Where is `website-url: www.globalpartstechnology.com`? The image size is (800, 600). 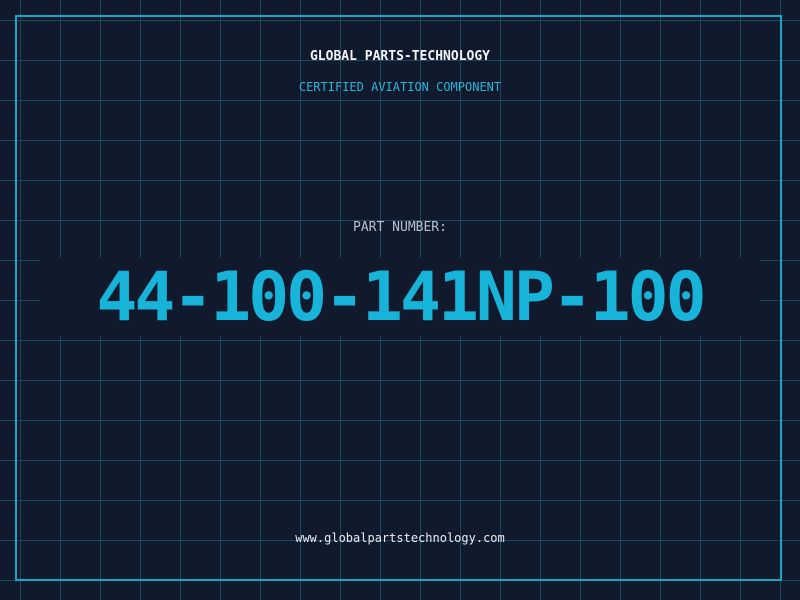 website-url: www.globalpartstechnology.com is located at coordinates (400, 538).